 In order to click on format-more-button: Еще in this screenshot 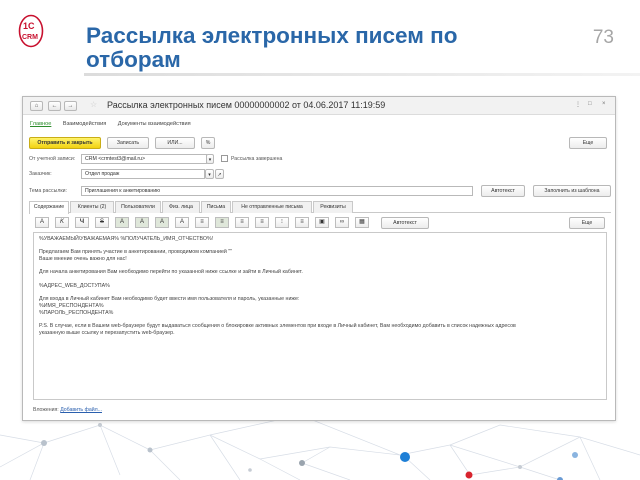, I will do `click(587, 223)`.